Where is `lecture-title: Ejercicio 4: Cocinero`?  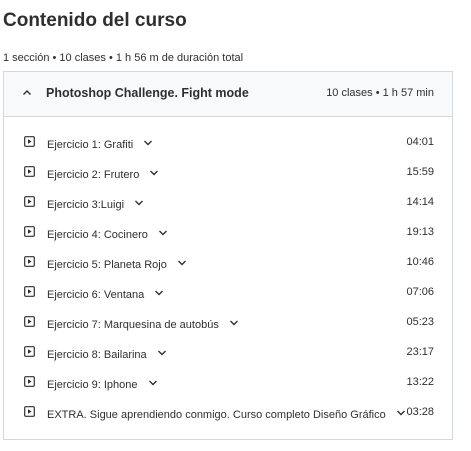 lecture-title: Ejercicio 4: Cocinero is located at coordinates (109, 235).